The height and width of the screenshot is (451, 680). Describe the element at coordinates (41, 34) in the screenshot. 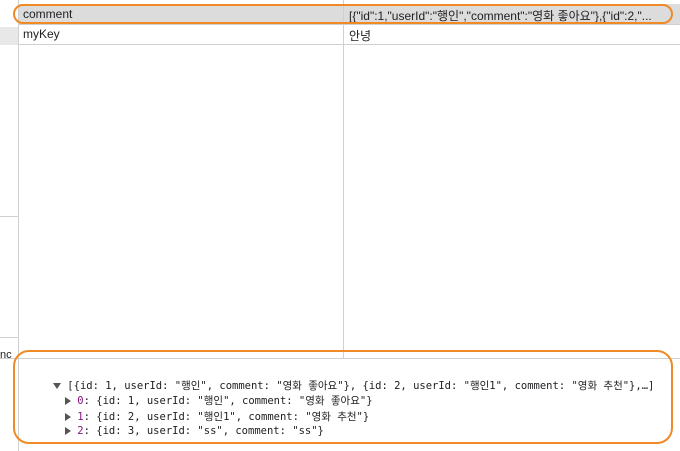

I see `key-cell: myKey` at that location.